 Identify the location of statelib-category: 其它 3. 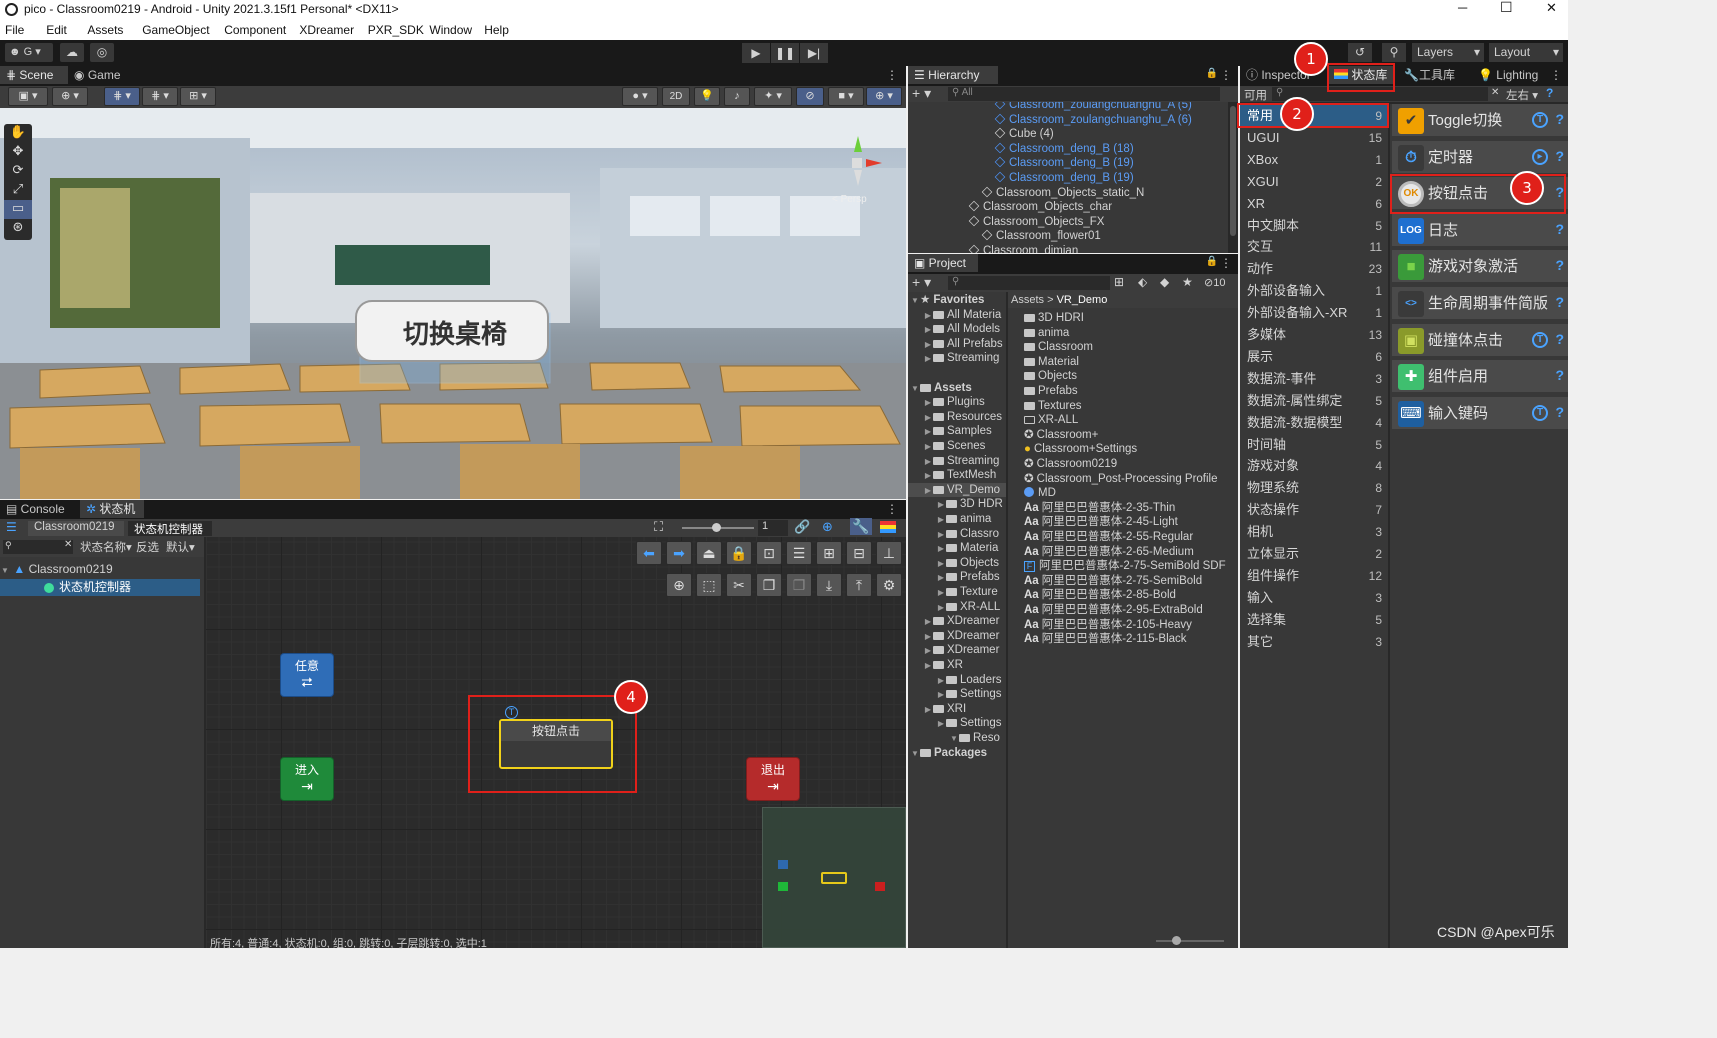
(1314, 642).